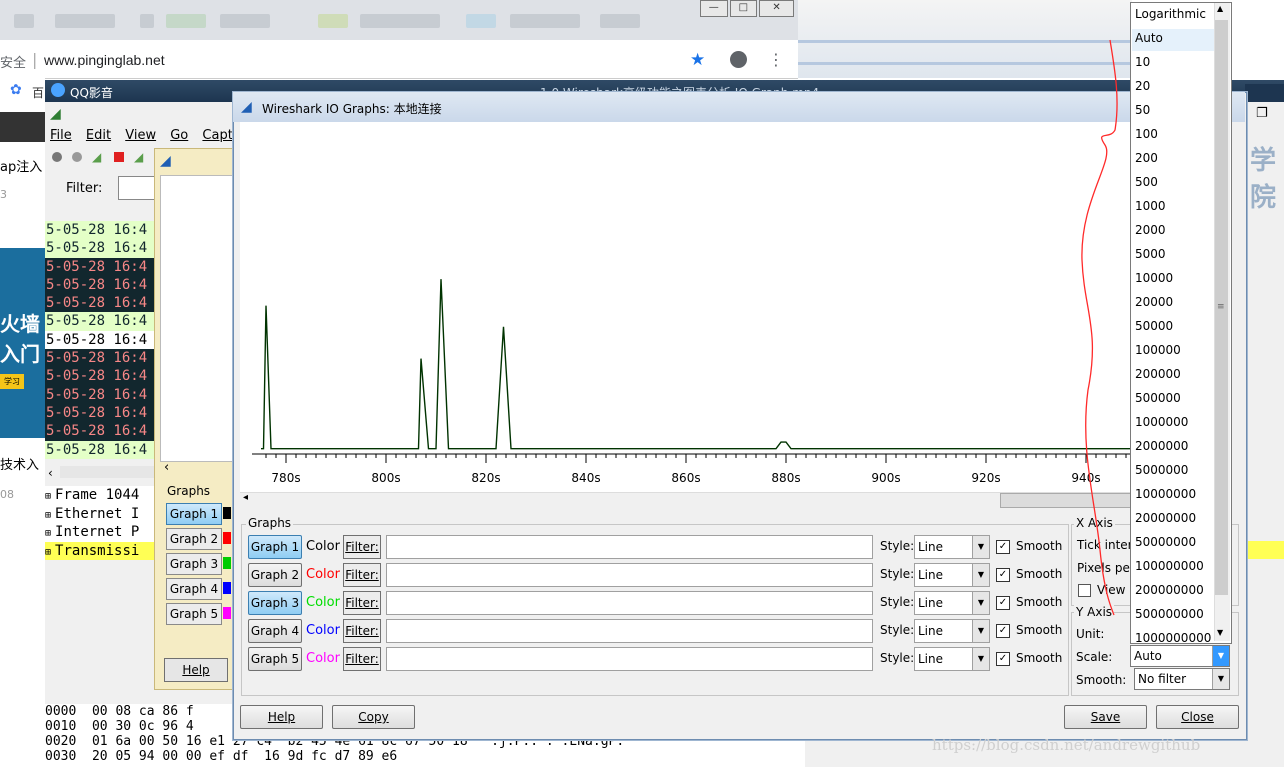 This screenshot has height=767, width=1284. Describe the element at coordinates (98, 135) in the screenshot. I see `menu-edit: Edit` at that location.